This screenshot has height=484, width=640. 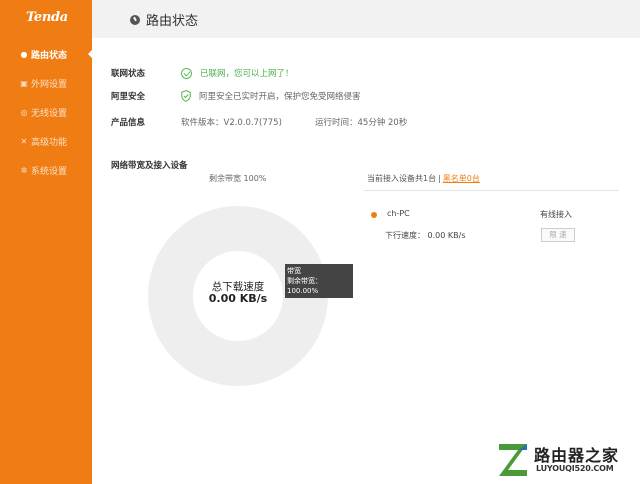 What do you see at coordinates (374, 215) in the screenshot?
I see `device-status-dot` at bounding box center [374, 215].